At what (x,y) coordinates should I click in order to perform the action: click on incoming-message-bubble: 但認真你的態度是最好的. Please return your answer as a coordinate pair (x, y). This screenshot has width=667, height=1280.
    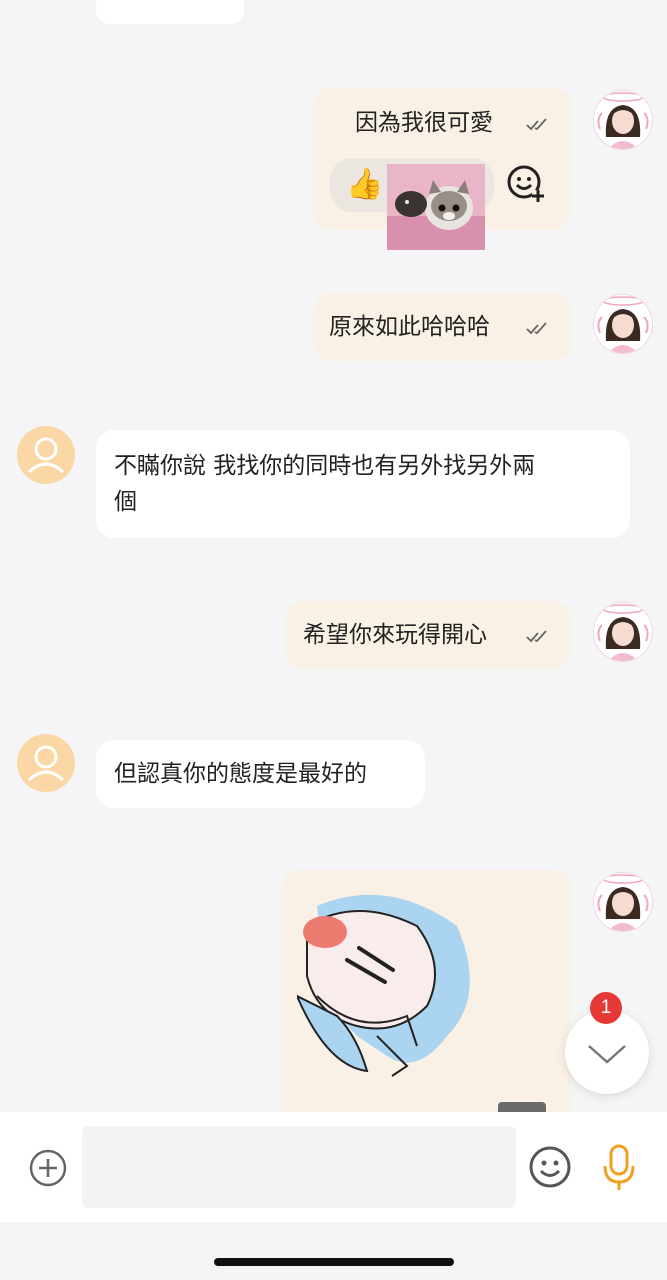
    Looking at the image, I should click on (260, 774).